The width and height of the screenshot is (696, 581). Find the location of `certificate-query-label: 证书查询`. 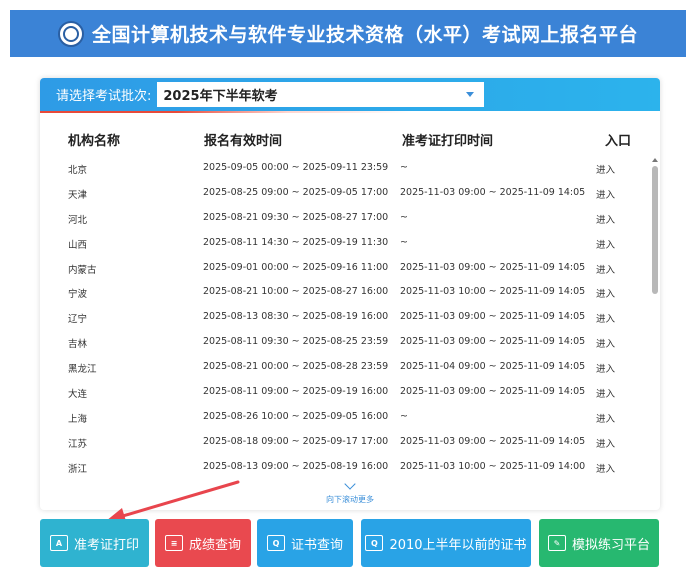

certificate-query-label: 证书查询 is located at coordinates (316, 545).